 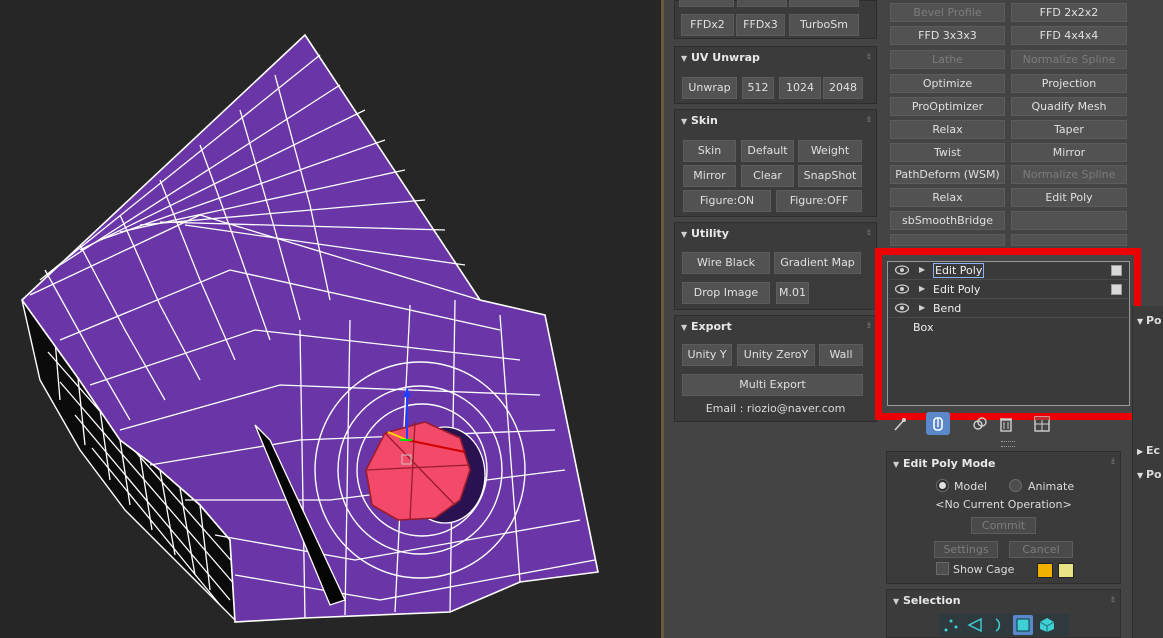 I want to click on subobject-toolbar, so click(x=1004, y=625).